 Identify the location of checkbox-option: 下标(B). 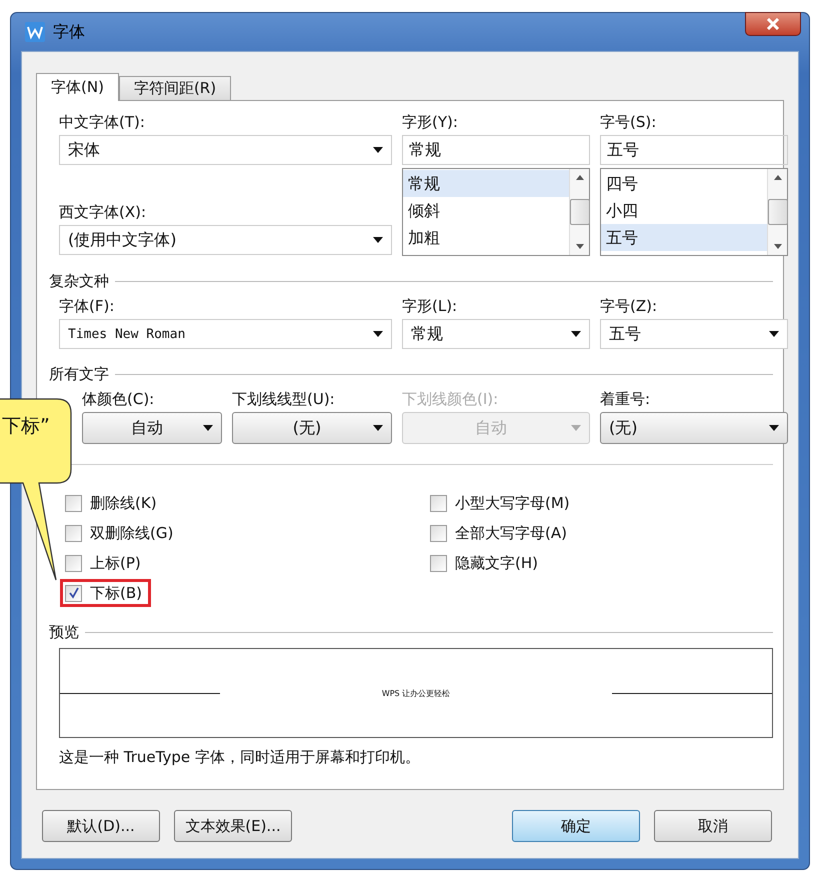
(105, 593).